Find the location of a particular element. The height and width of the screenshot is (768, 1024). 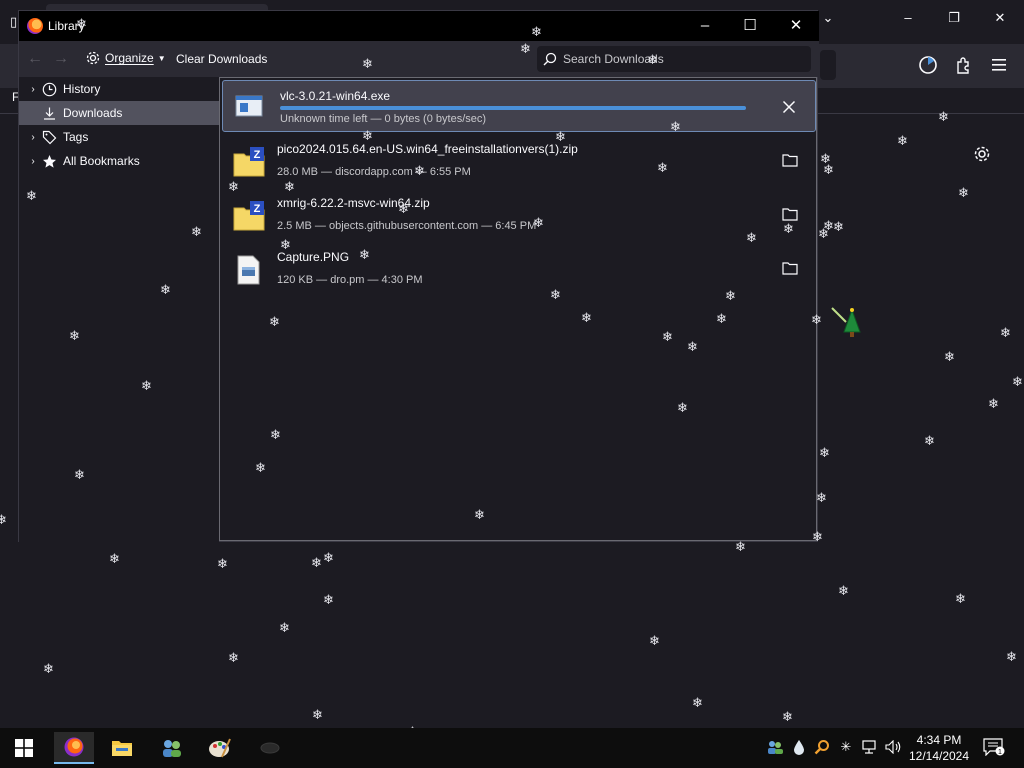

notification-icon: 1 is located at coordinates (994, 747).